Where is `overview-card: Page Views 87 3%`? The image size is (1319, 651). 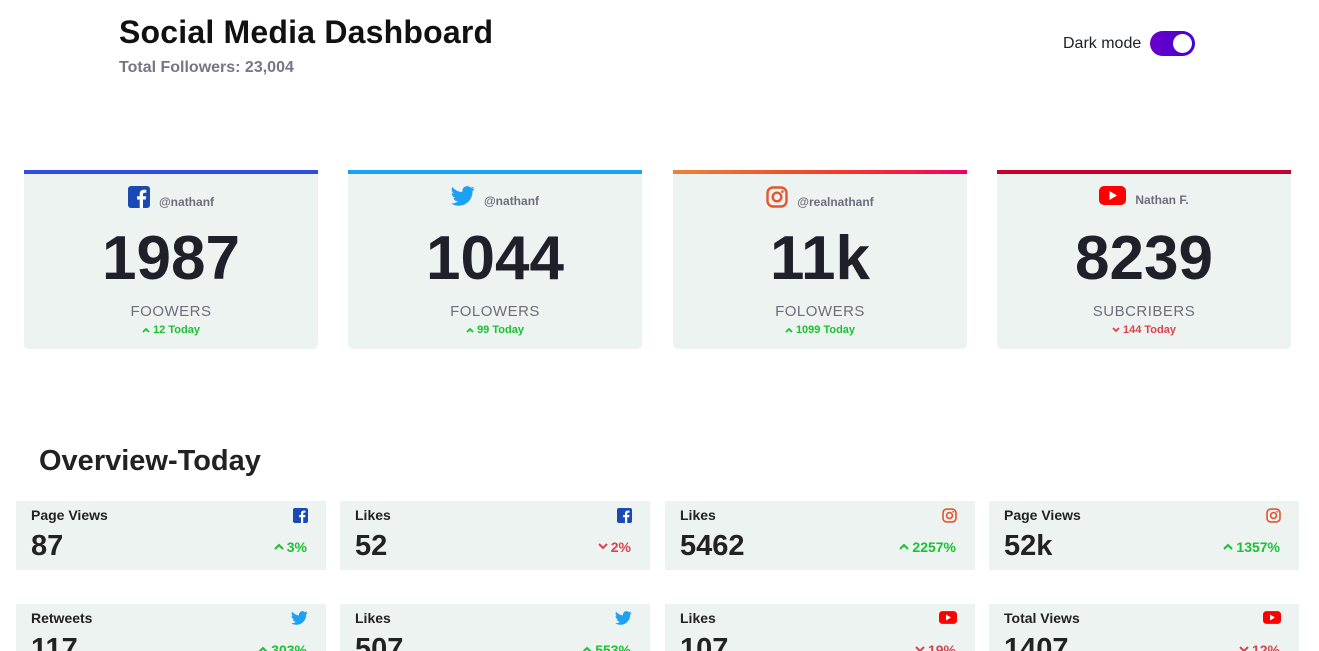 overview-card: Page Views 87 3% is located at coordinates (171, 535).